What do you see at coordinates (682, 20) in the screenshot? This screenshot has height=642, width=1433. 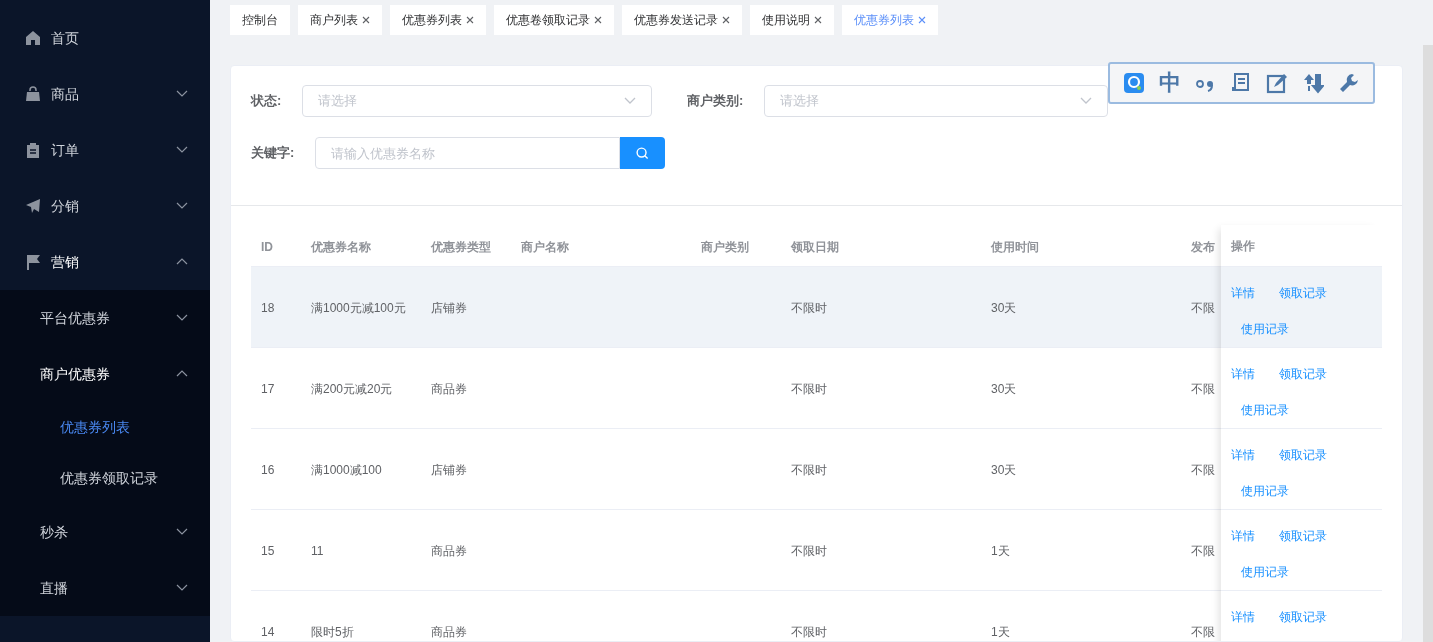 I see `tab: 优惠券发送记录` at bounding box center [682, 20].